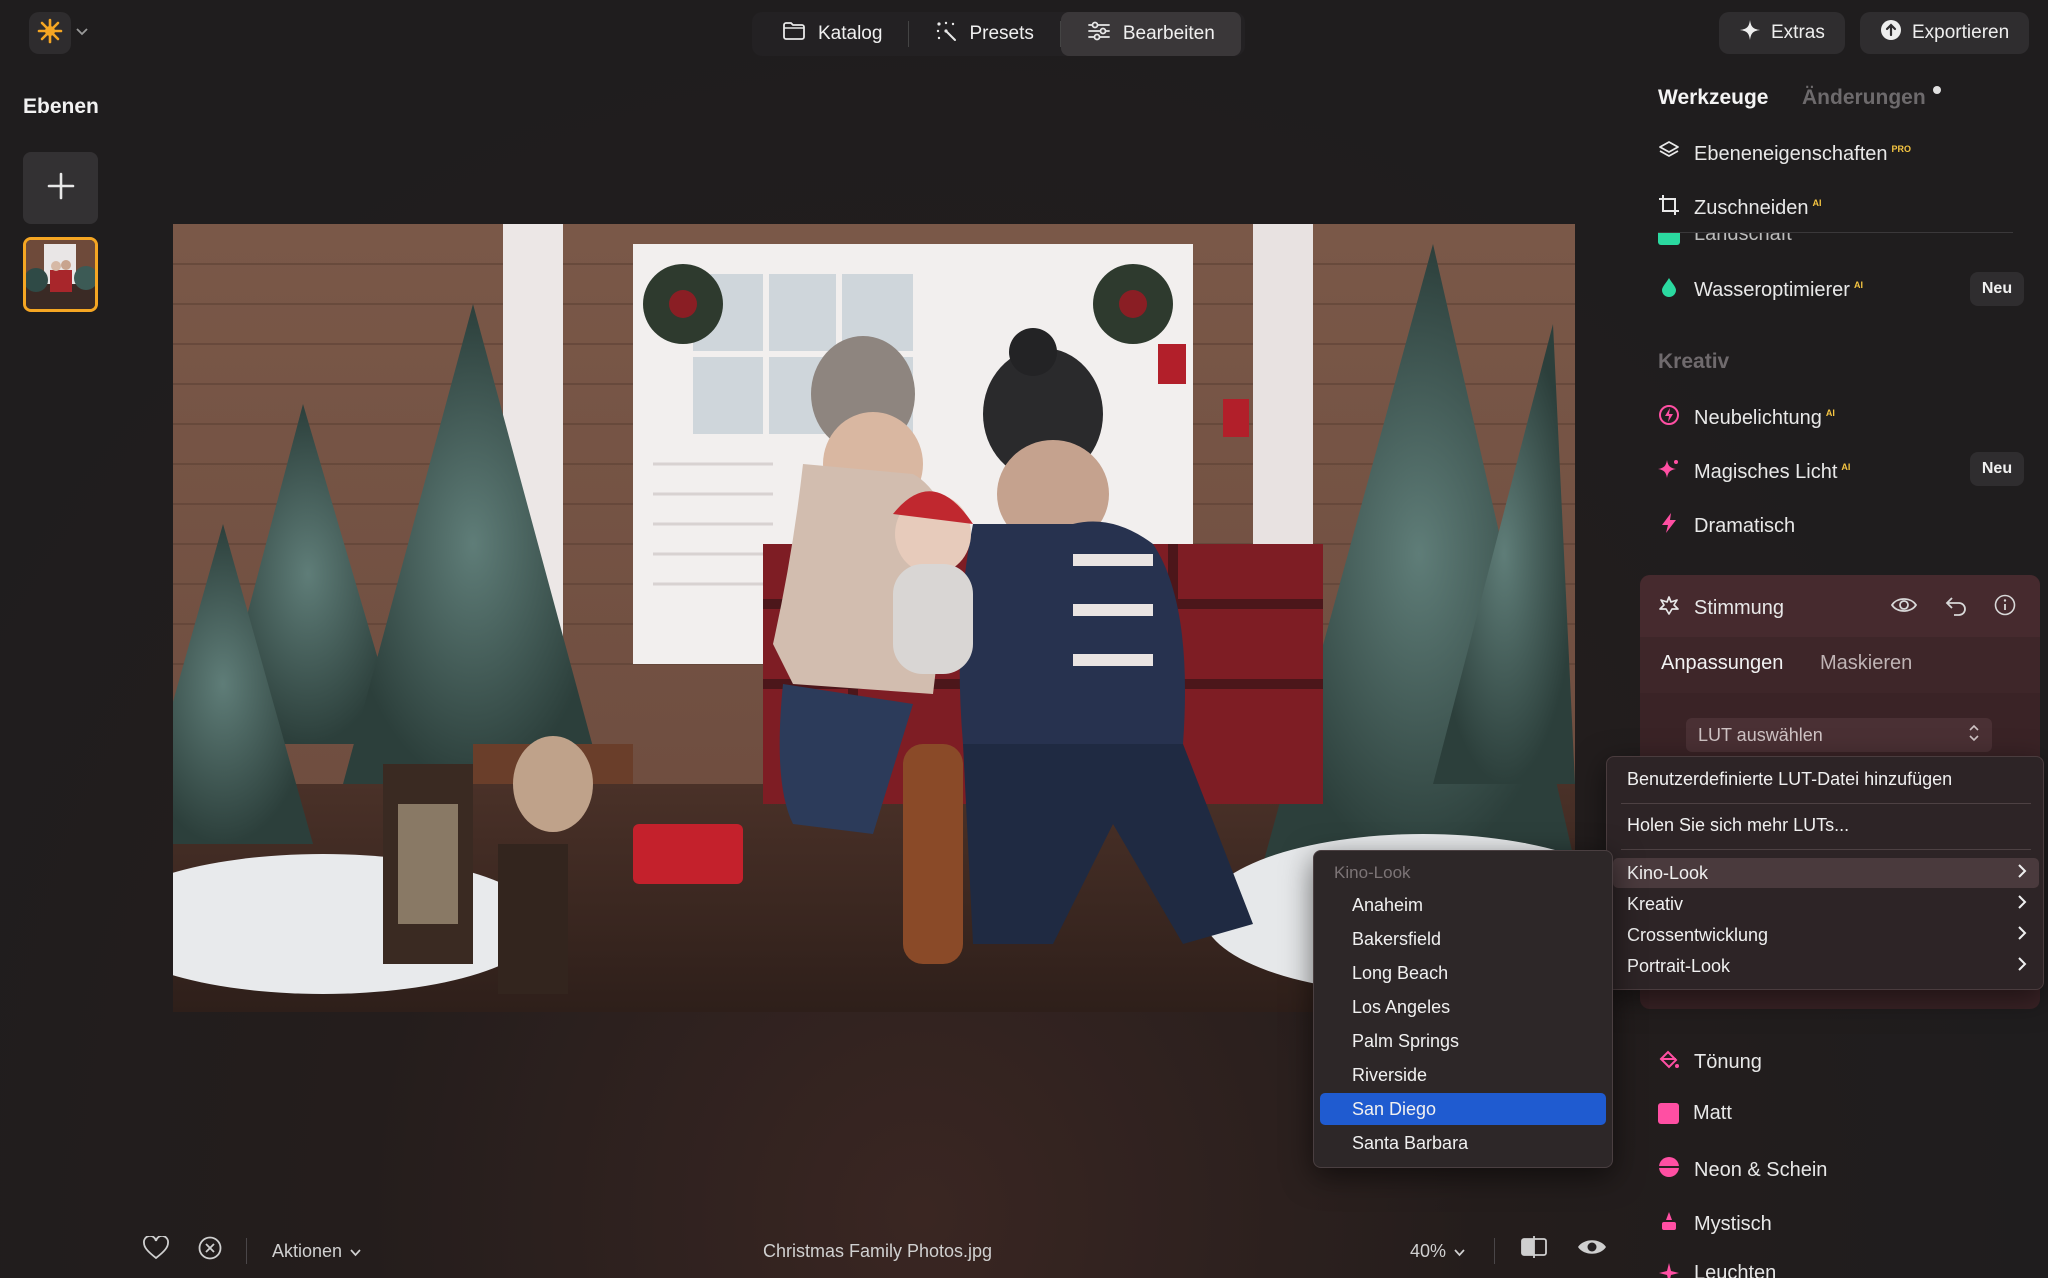  Describe the element at coordinates (1826, 935) in the screenshot. I see `menu-category-crossentwicklung: Crossentwicklung` at that location.